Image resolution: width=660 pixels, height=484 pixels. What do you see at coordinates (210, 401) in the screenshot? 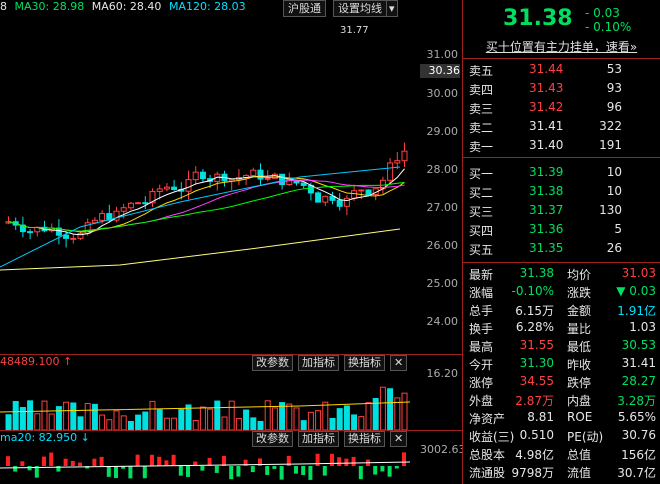
I see `volume-chart` at bounding box center [210, 401].